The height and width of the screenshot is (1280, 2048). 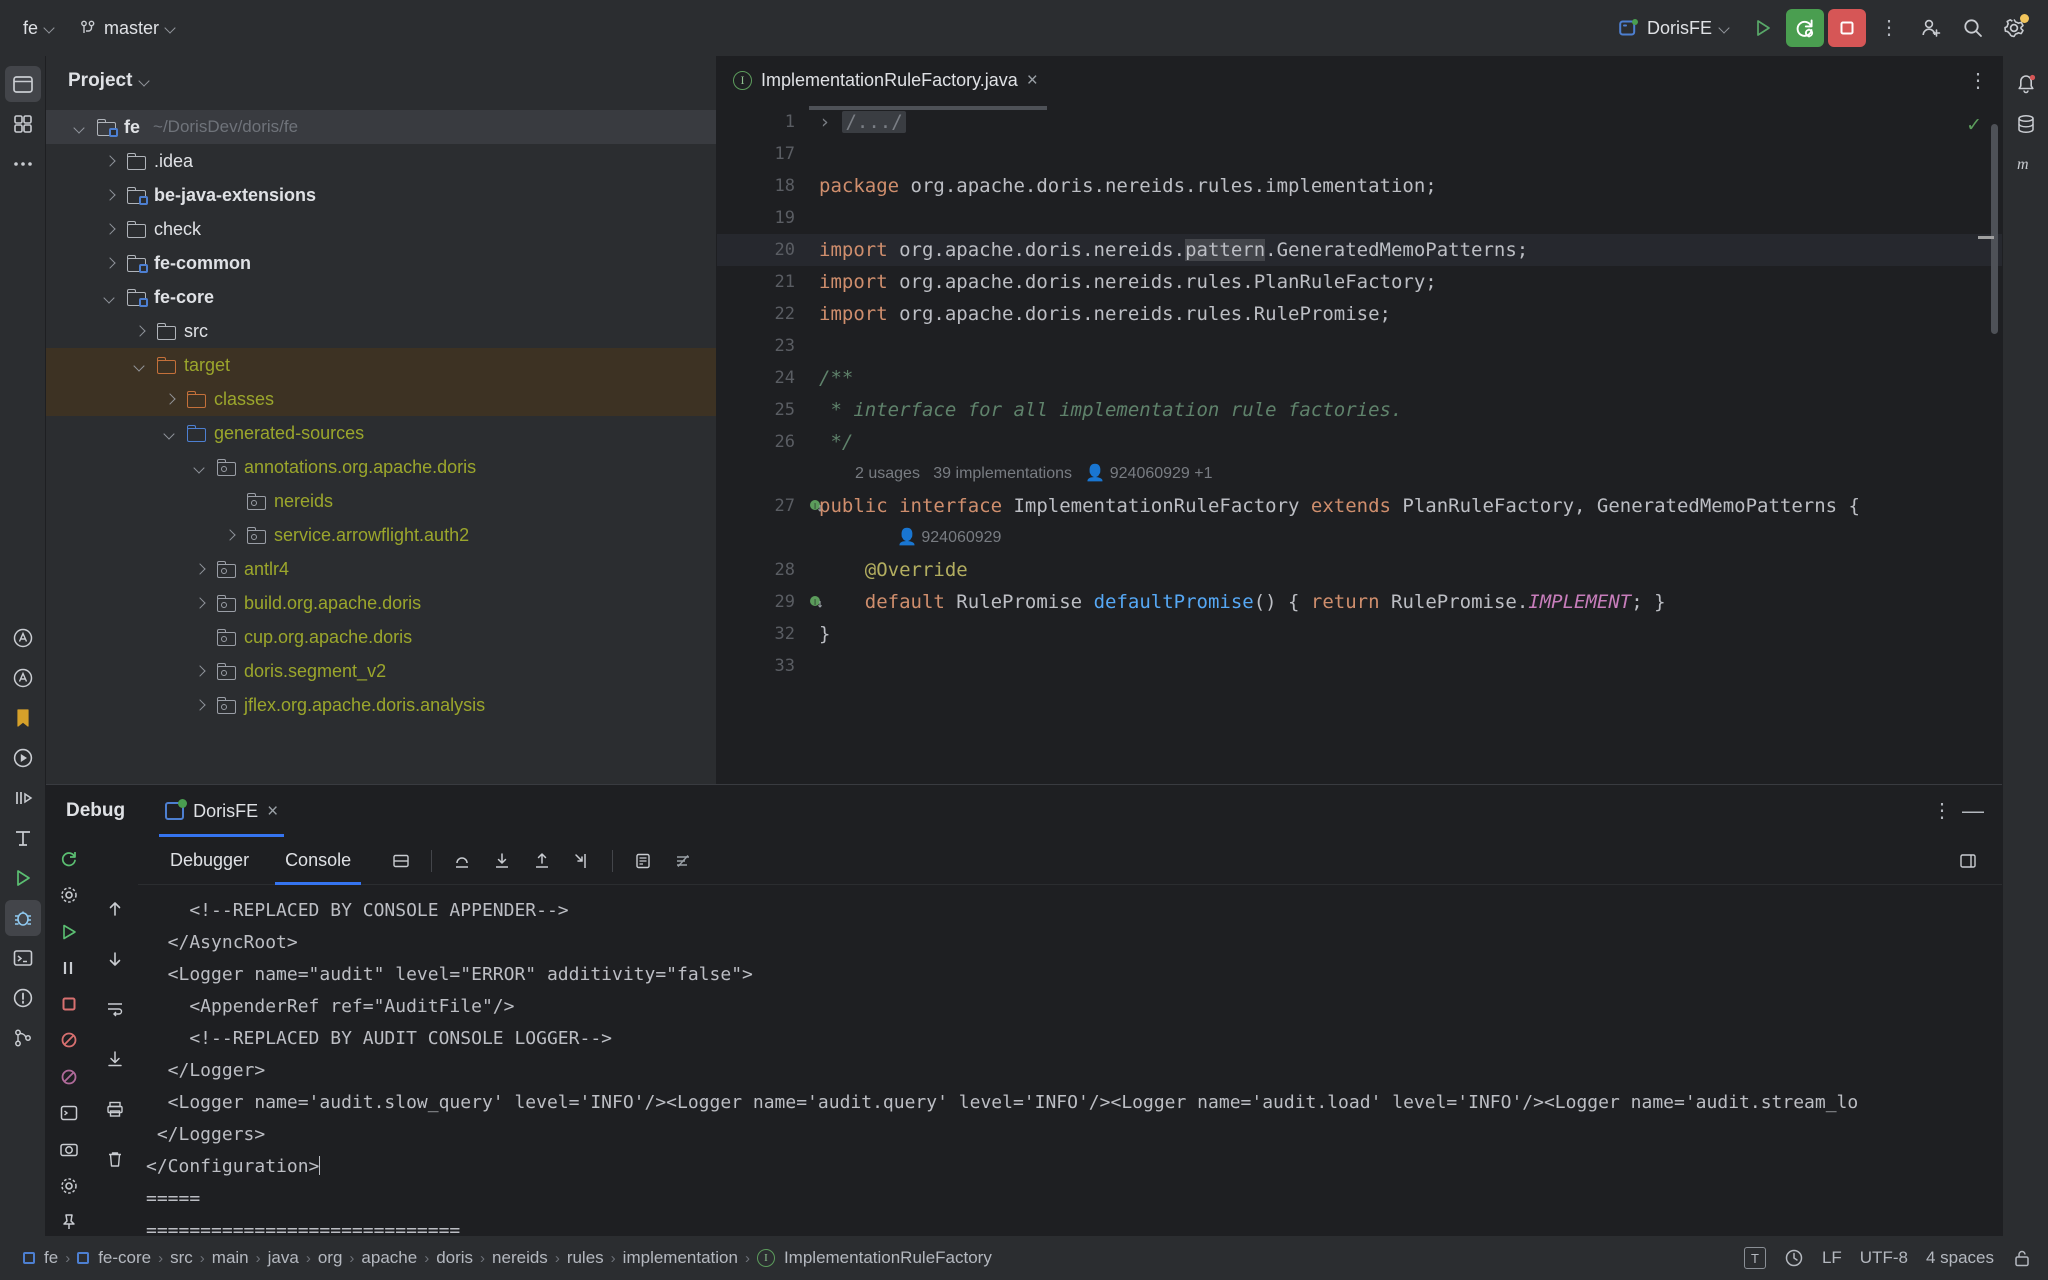 What do you see at coordinates (23, 124) in the screenshot?
I see `sidebar-item-commit` at bounding box center [23, 124].